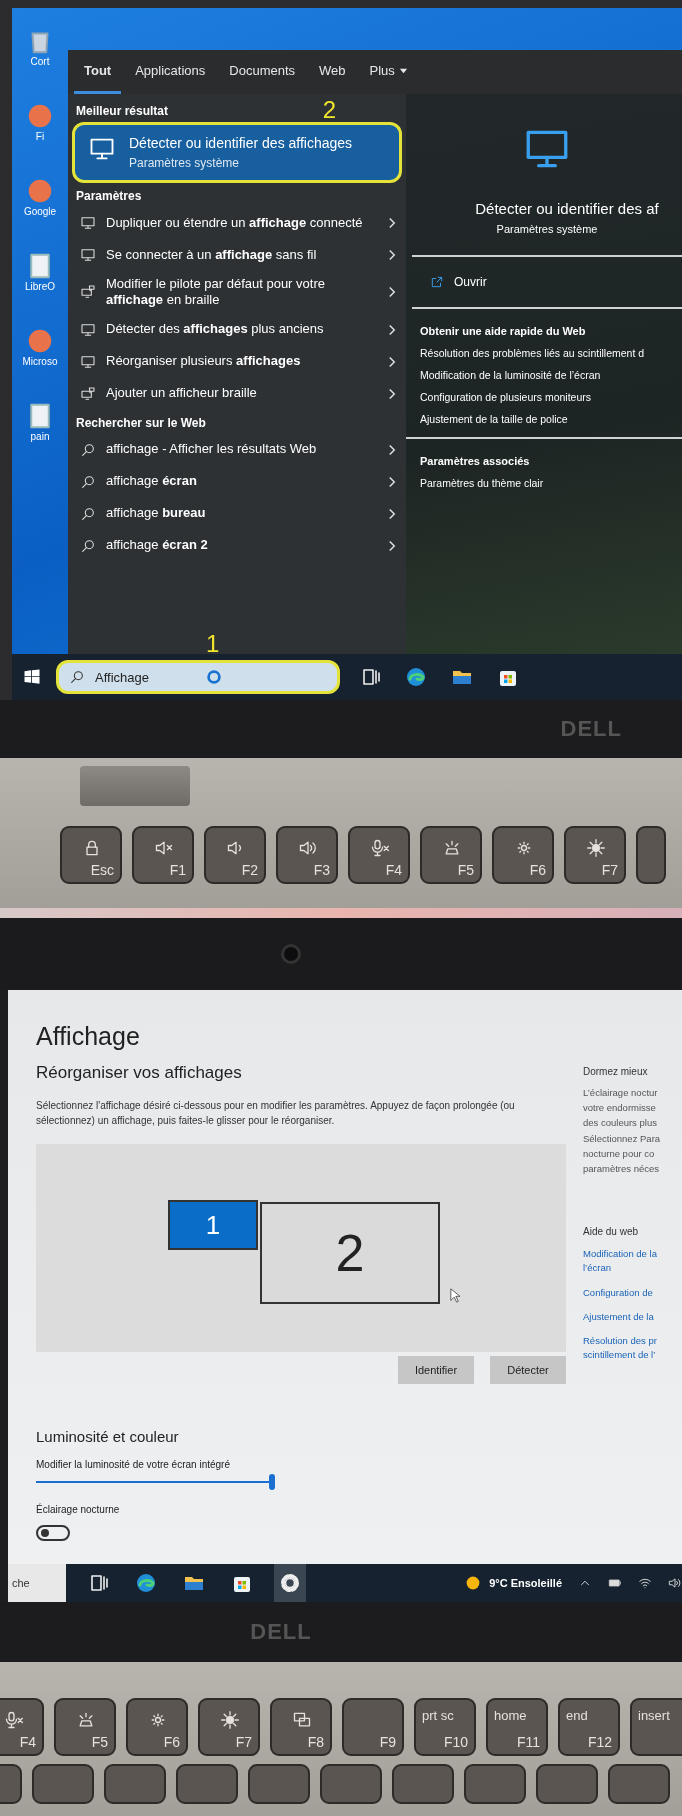  Describe the element at coordinates (632, 1292) in the screenshot. I see `help-link: Configuration de` at that location.